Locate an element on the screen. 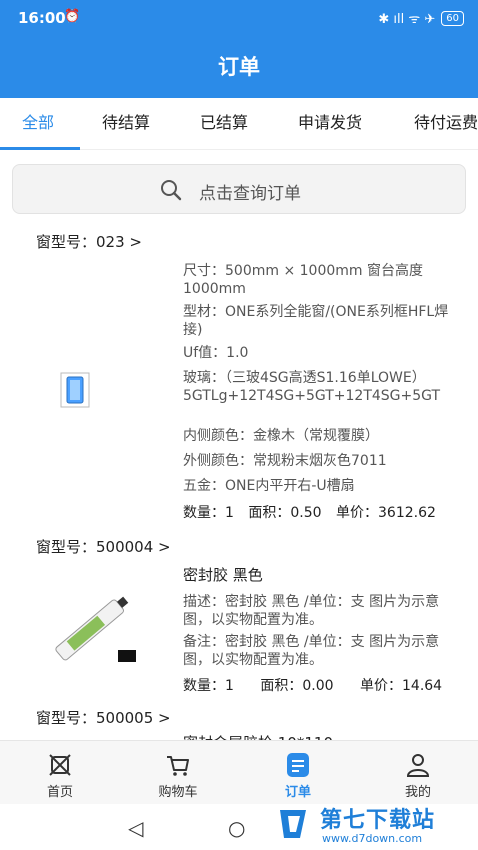 The width and height of the screenshot is (478, 850). unit-price: 单价：14.64 is located at coordinates (401, 686).